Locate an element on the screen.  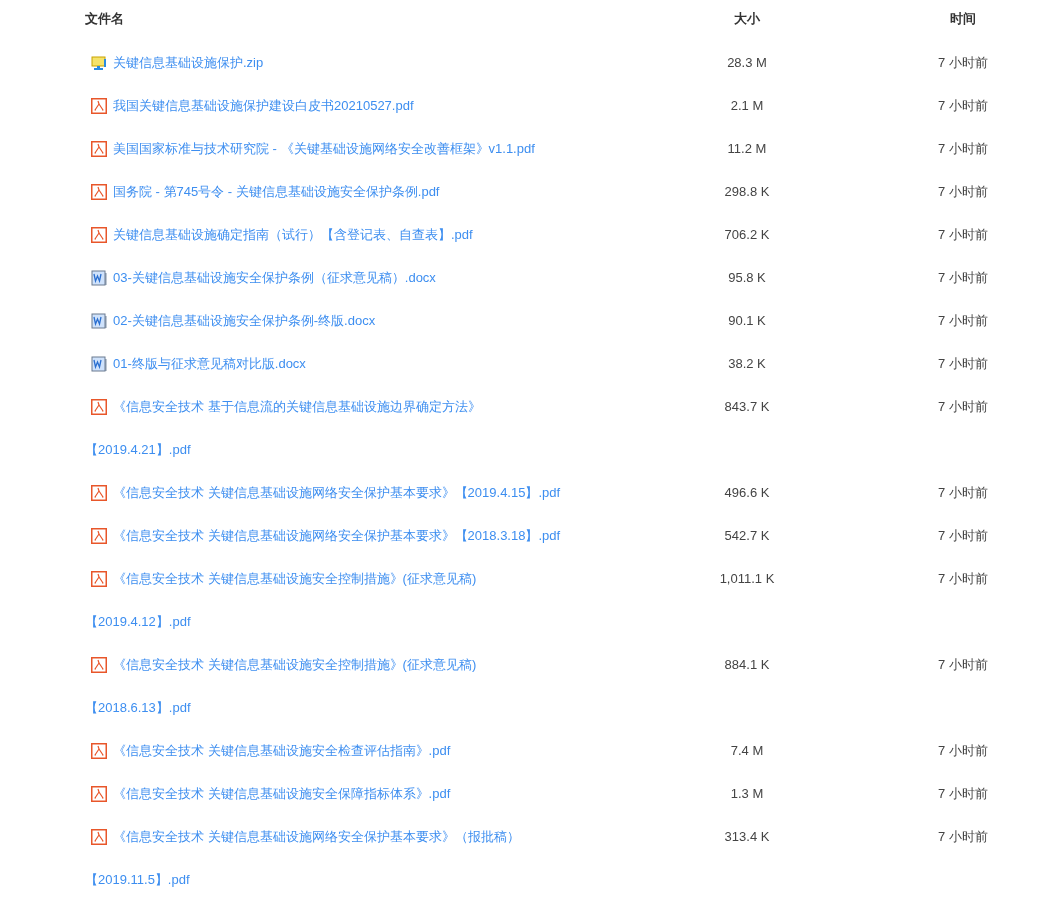
file-size: 1,011.1 K is located at coordinates (747, 578).